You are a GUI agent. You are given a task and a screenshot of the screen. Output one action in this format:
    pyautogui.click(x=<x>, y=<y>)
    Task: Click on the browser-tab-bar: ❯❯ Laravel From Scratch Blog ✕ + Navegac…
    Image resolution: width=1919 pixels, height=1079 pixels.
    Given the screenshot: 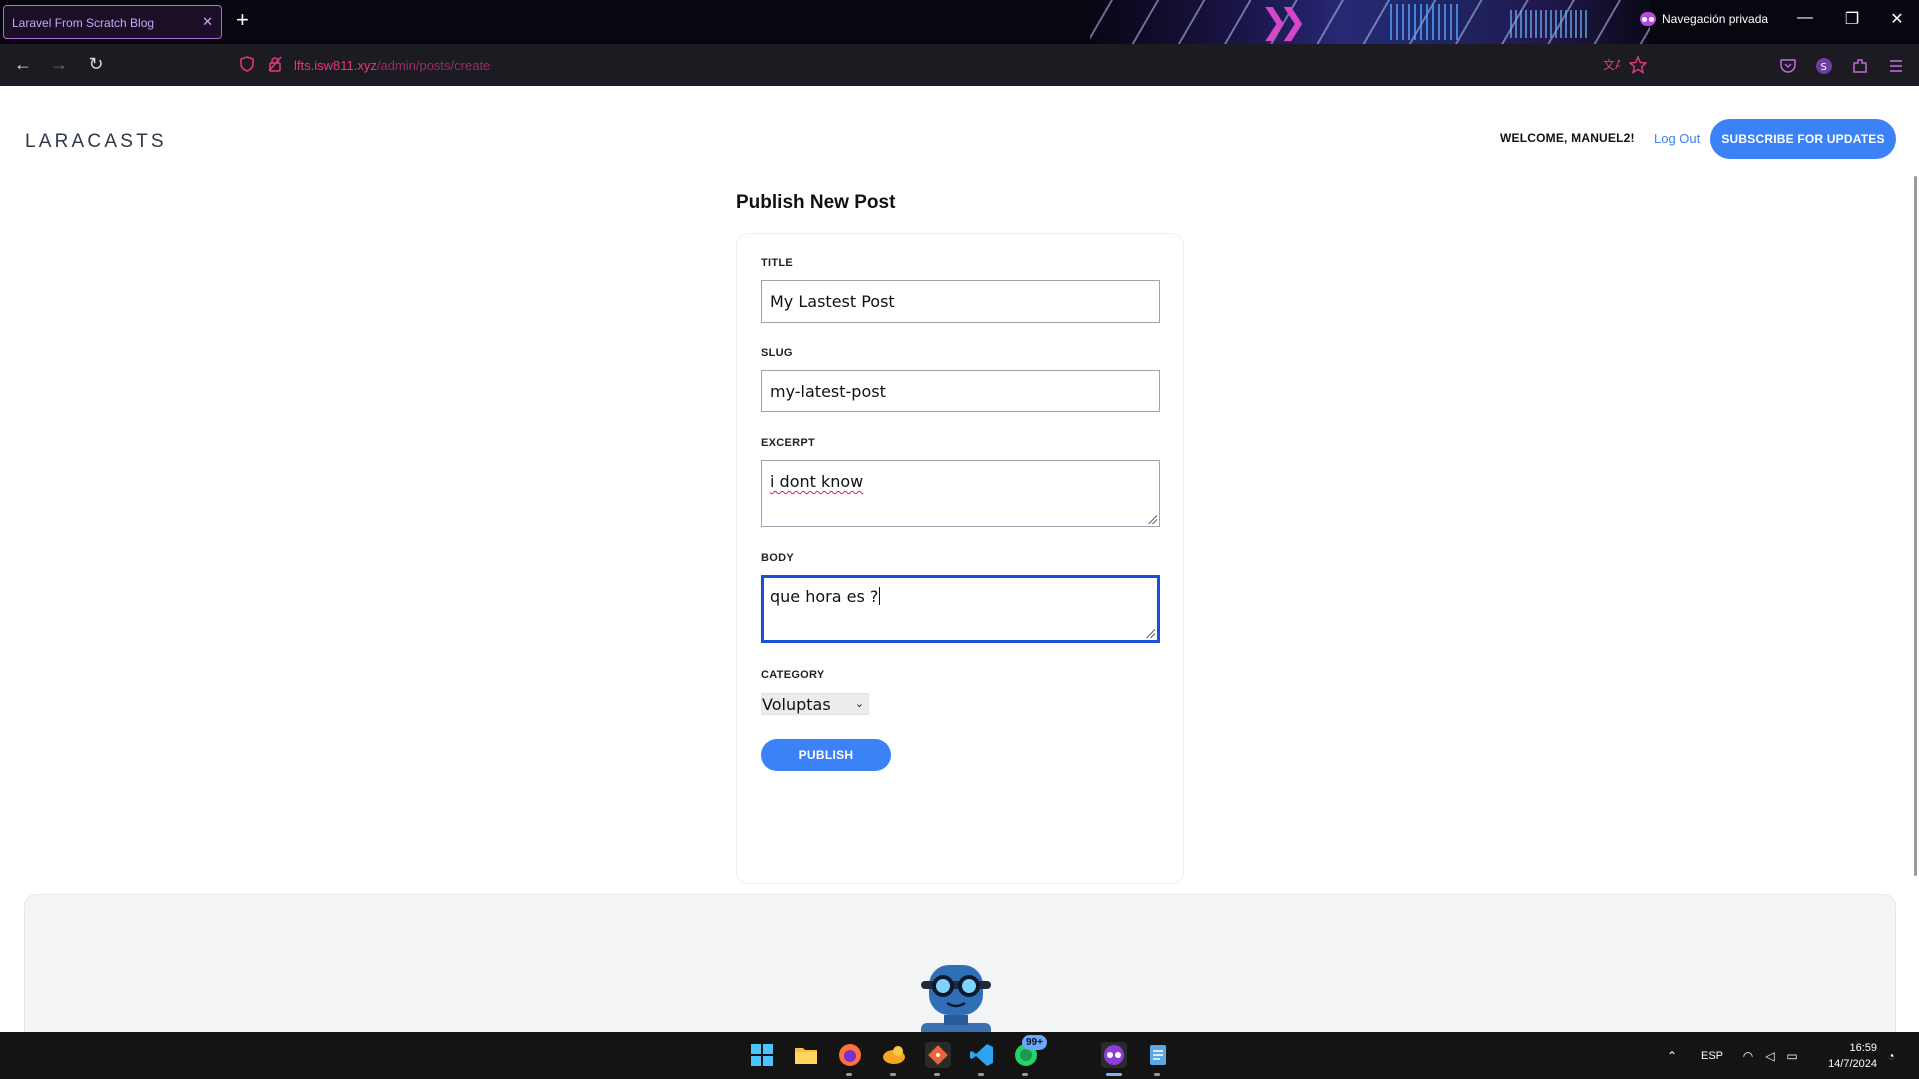 What is the action you would take?
    pyautogui.click(x=959, y=22)
    